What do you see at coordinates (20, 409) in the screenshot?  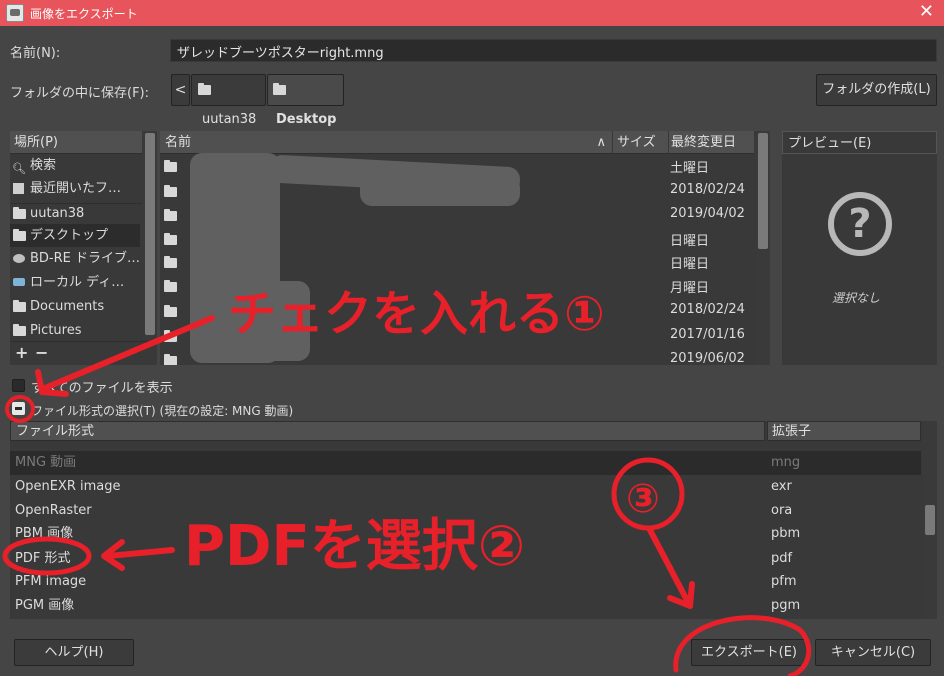 I see `annotation-circle-toggle` at bounding box center [20, 409].